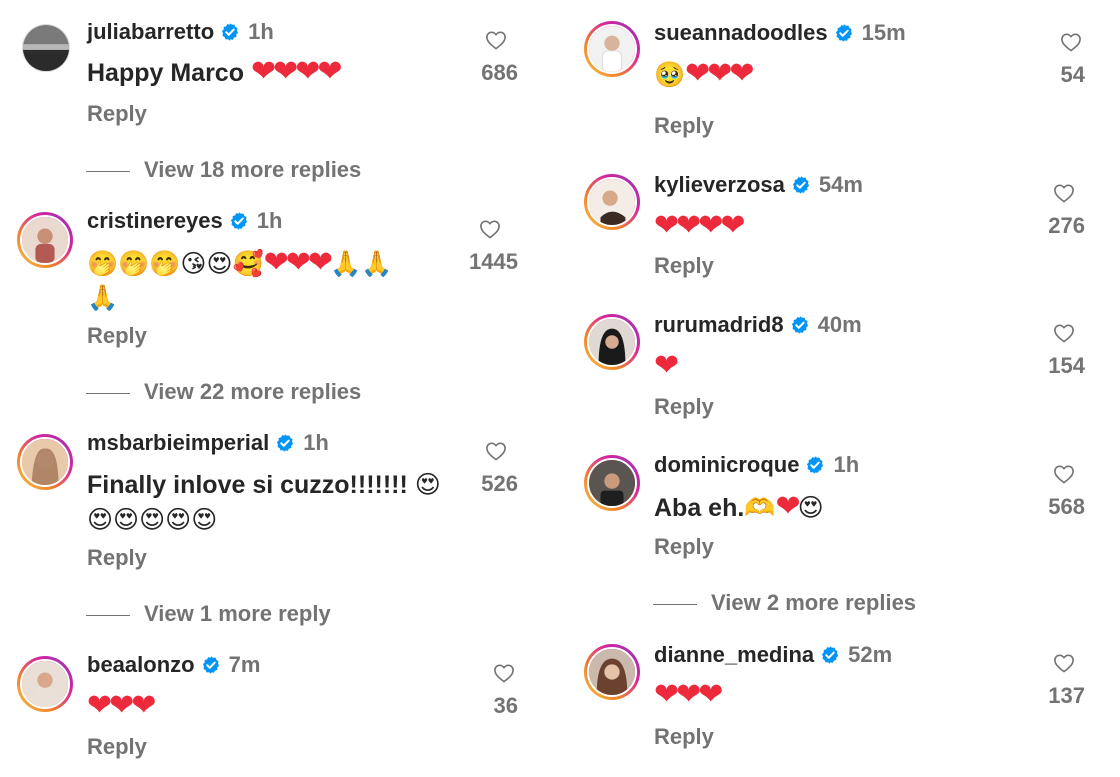 The height and width of the screenshot is (777, 1120). What do you see at coordinates (1072, 74) in the screenshot?
I see `like-count: 54` at bounding box center [1072, 74].